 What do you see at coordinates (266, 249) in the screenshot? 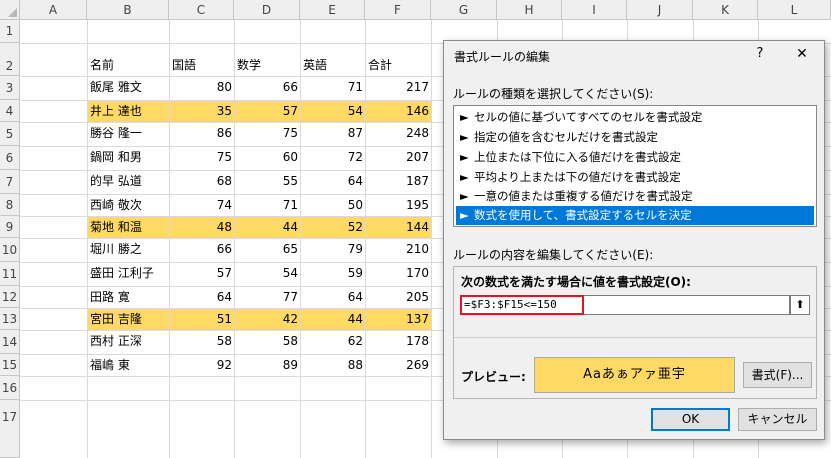
I see `score-cell: 65` at bounding box center [266, 249].